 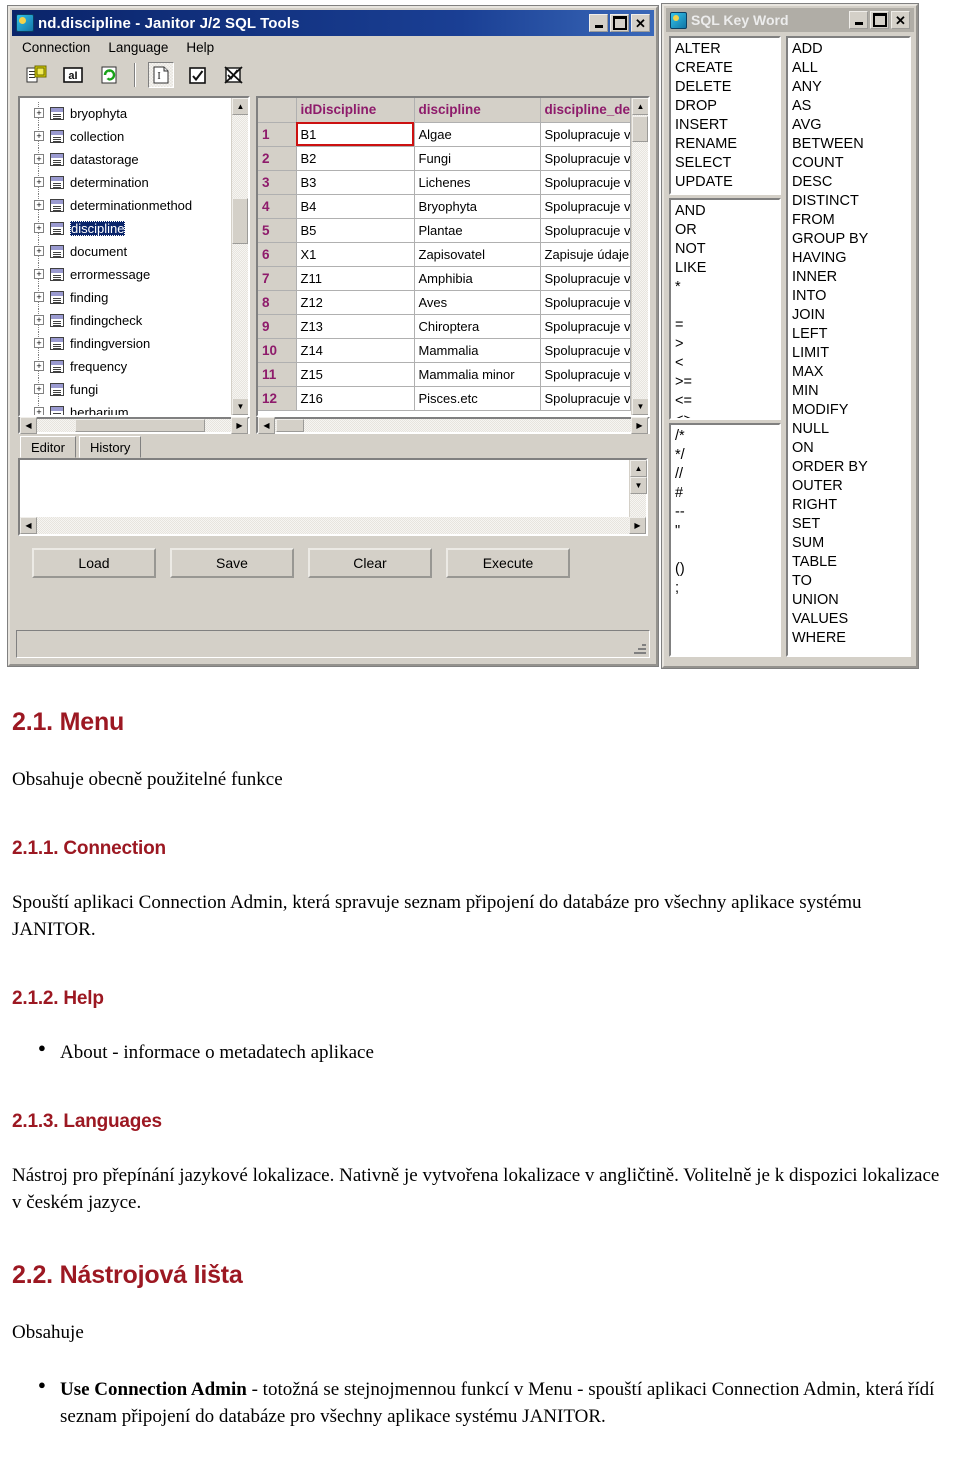 What do you see at coordinates (848, 467) in the screenshot?
I see `keyword-item: ORDER BY` at bounding box center [848, 467].